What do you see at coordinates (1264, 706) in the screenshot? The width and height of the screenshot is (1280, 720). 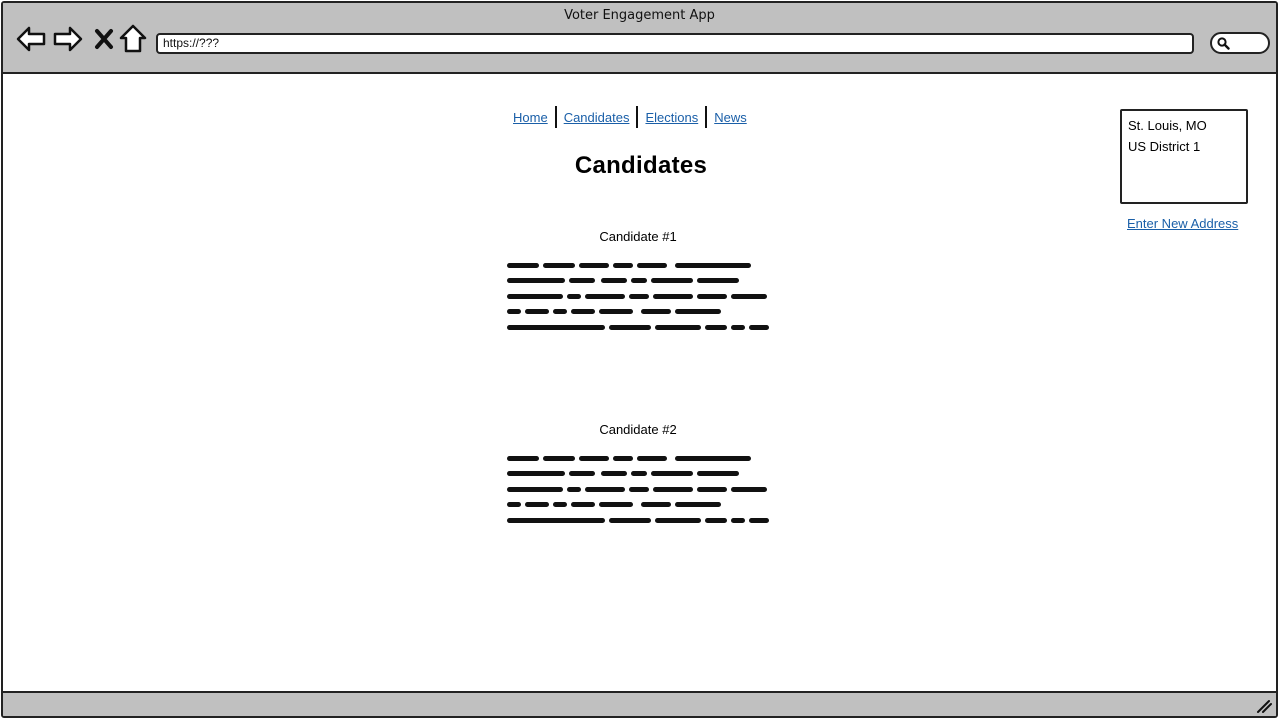 I see `resize-grip-icon` at bounding box center [1264, 706].